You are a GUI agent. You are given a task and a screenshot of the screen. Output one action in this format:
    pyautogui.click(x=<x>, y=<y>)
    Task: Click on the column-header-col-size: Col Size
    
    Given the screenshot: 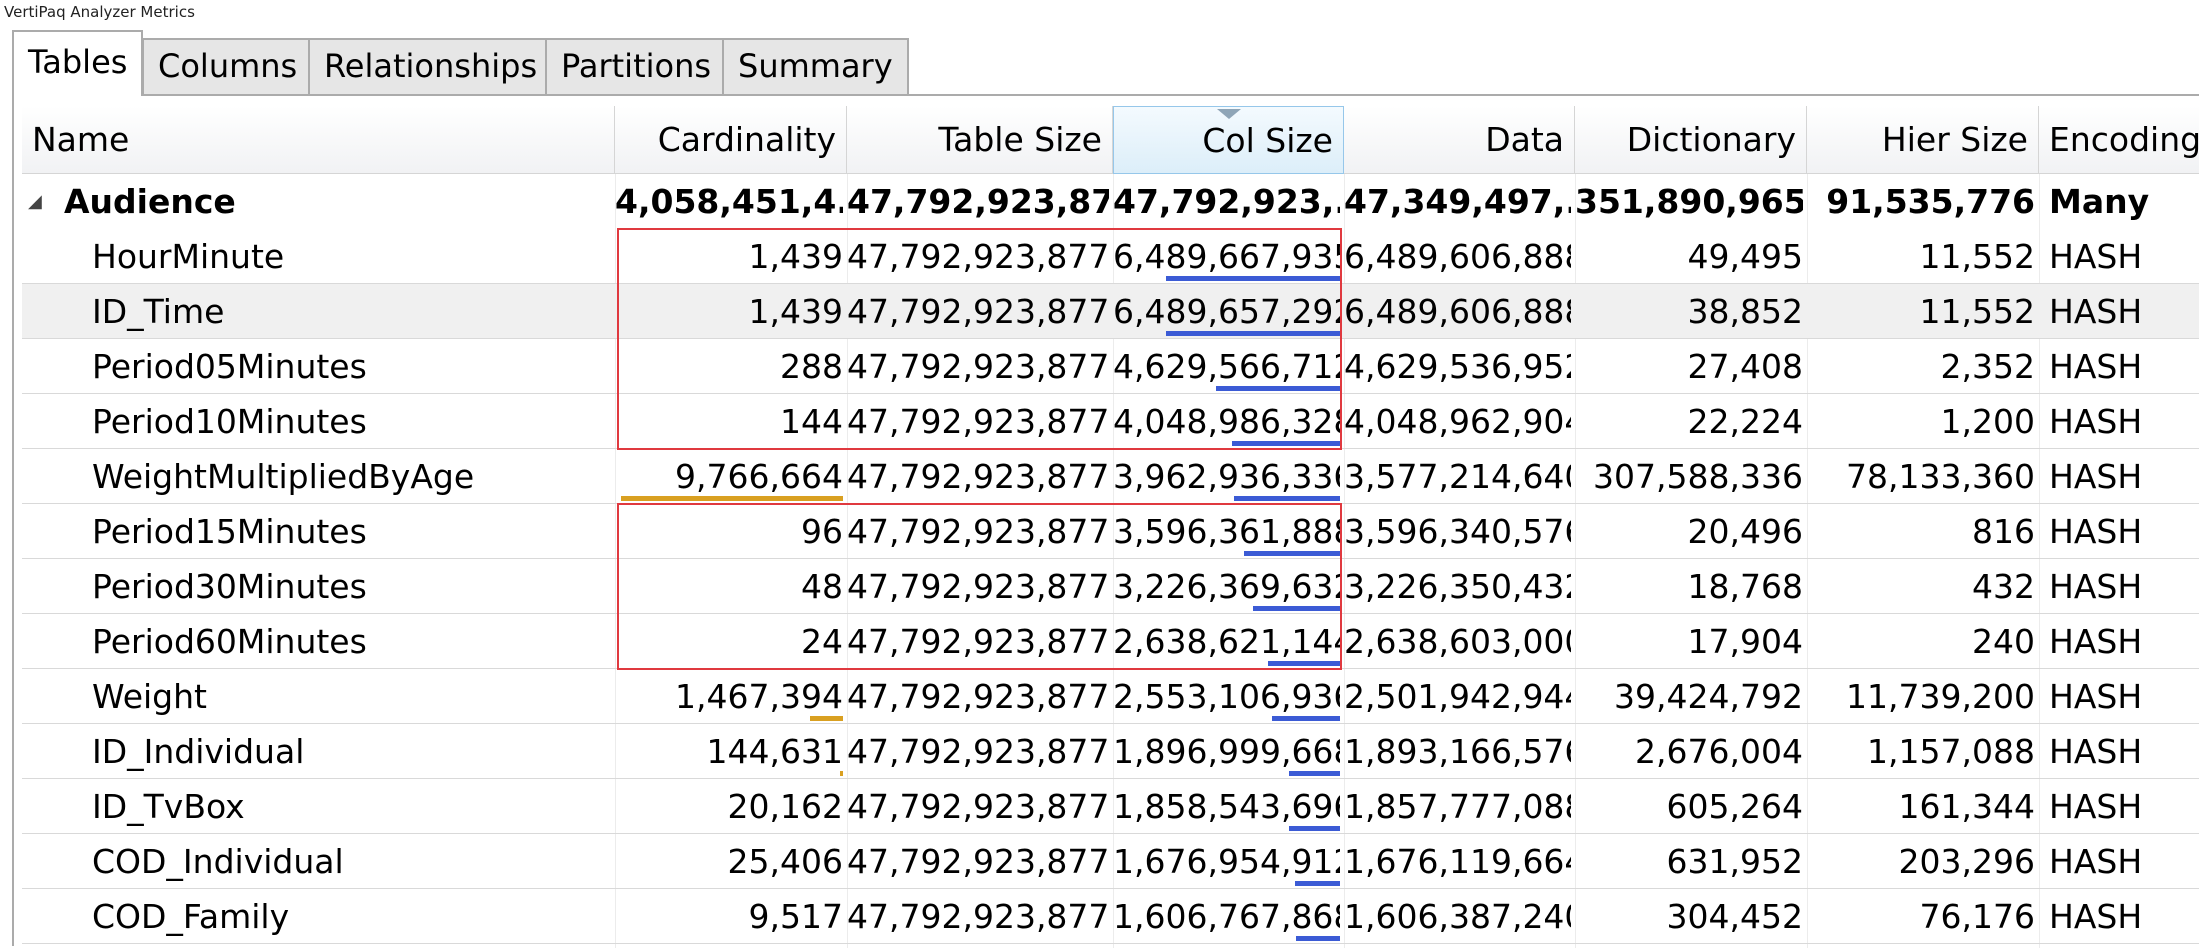 What is the action you would take?
    pyautogui.click(x=1228, y=140)
    